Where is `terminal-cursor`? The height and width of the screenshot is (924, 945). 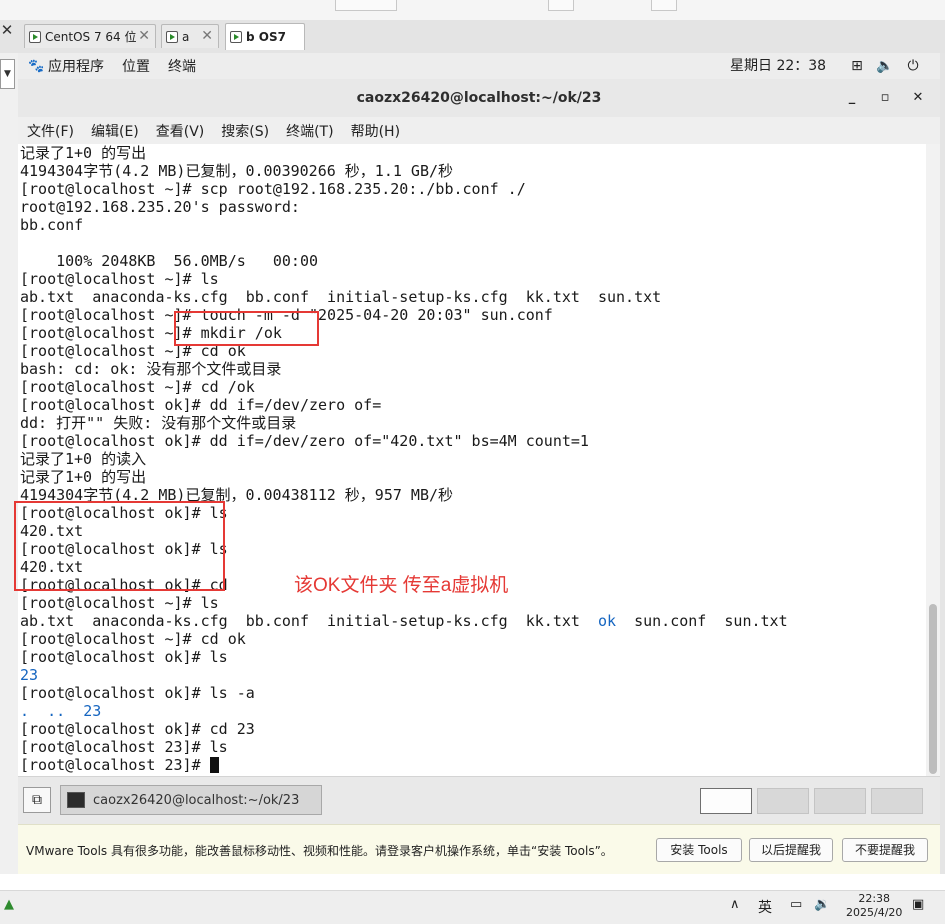 terminal-cursor is located at coordinates (214, 765).